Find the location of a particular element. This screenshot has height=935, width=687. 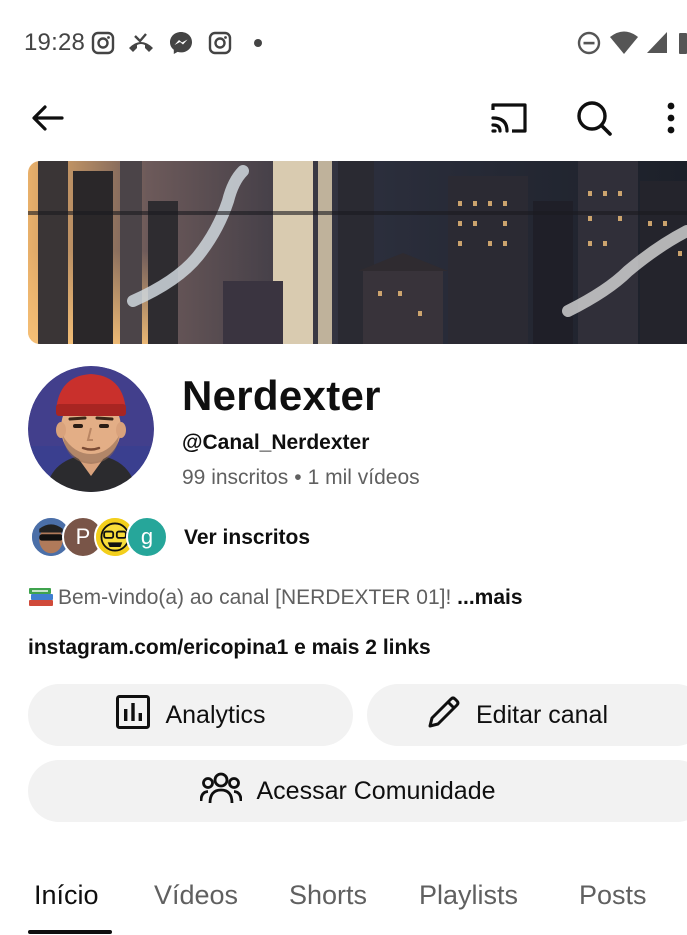

description-more-button: ...mais is located at coordinates (489, 597).